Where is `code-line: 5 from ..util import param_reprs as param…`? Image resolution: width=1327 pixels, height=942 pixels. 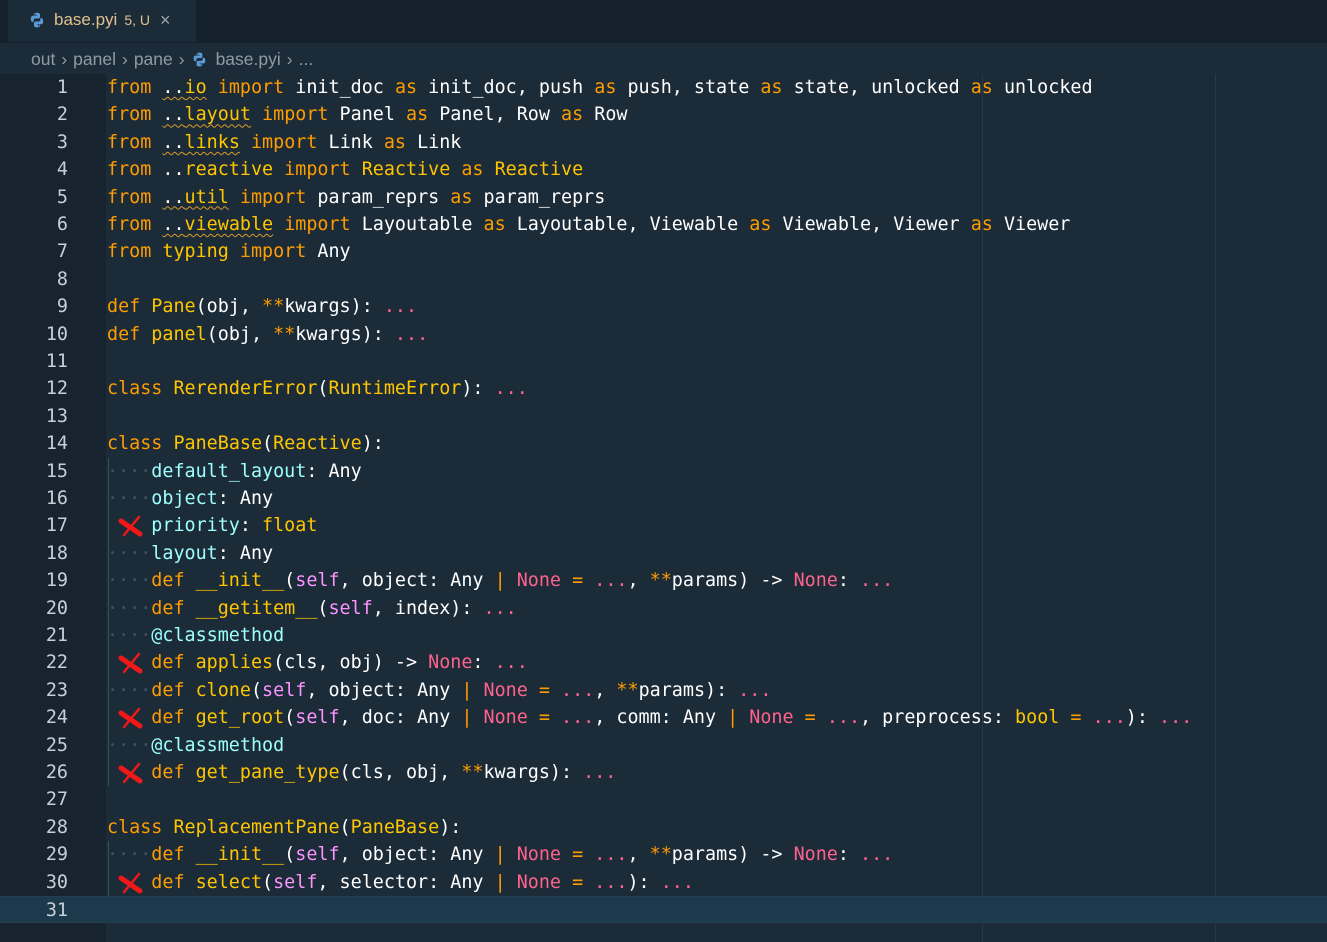
code-line: 5 from ..util import param_reprs as param… is located at coordinates (663, 197).